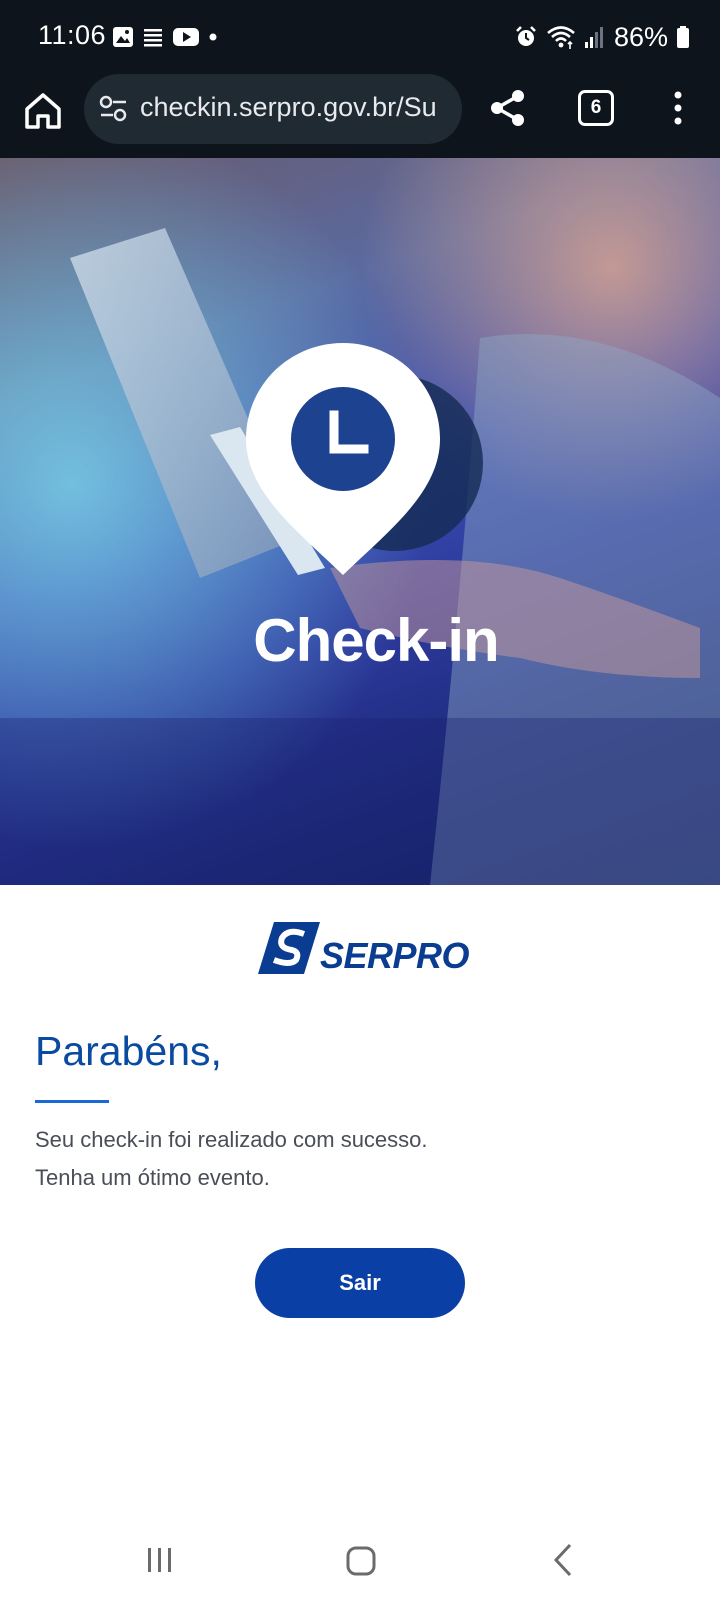  I want to click on home-icon, so click(43, 111).